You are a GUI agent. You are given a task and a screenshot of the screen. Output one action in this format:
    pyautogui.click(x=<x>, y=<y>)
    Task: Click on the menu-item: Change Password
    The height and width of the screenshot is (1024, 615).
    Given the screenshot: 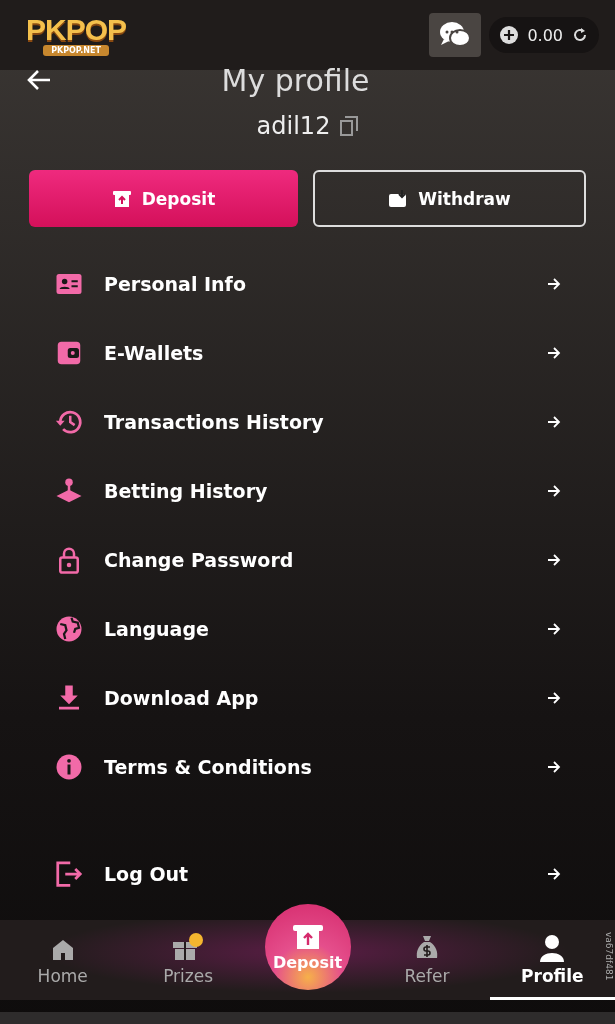 What is the action you would take?
    pyautogui.click(x=307, y=559)
    